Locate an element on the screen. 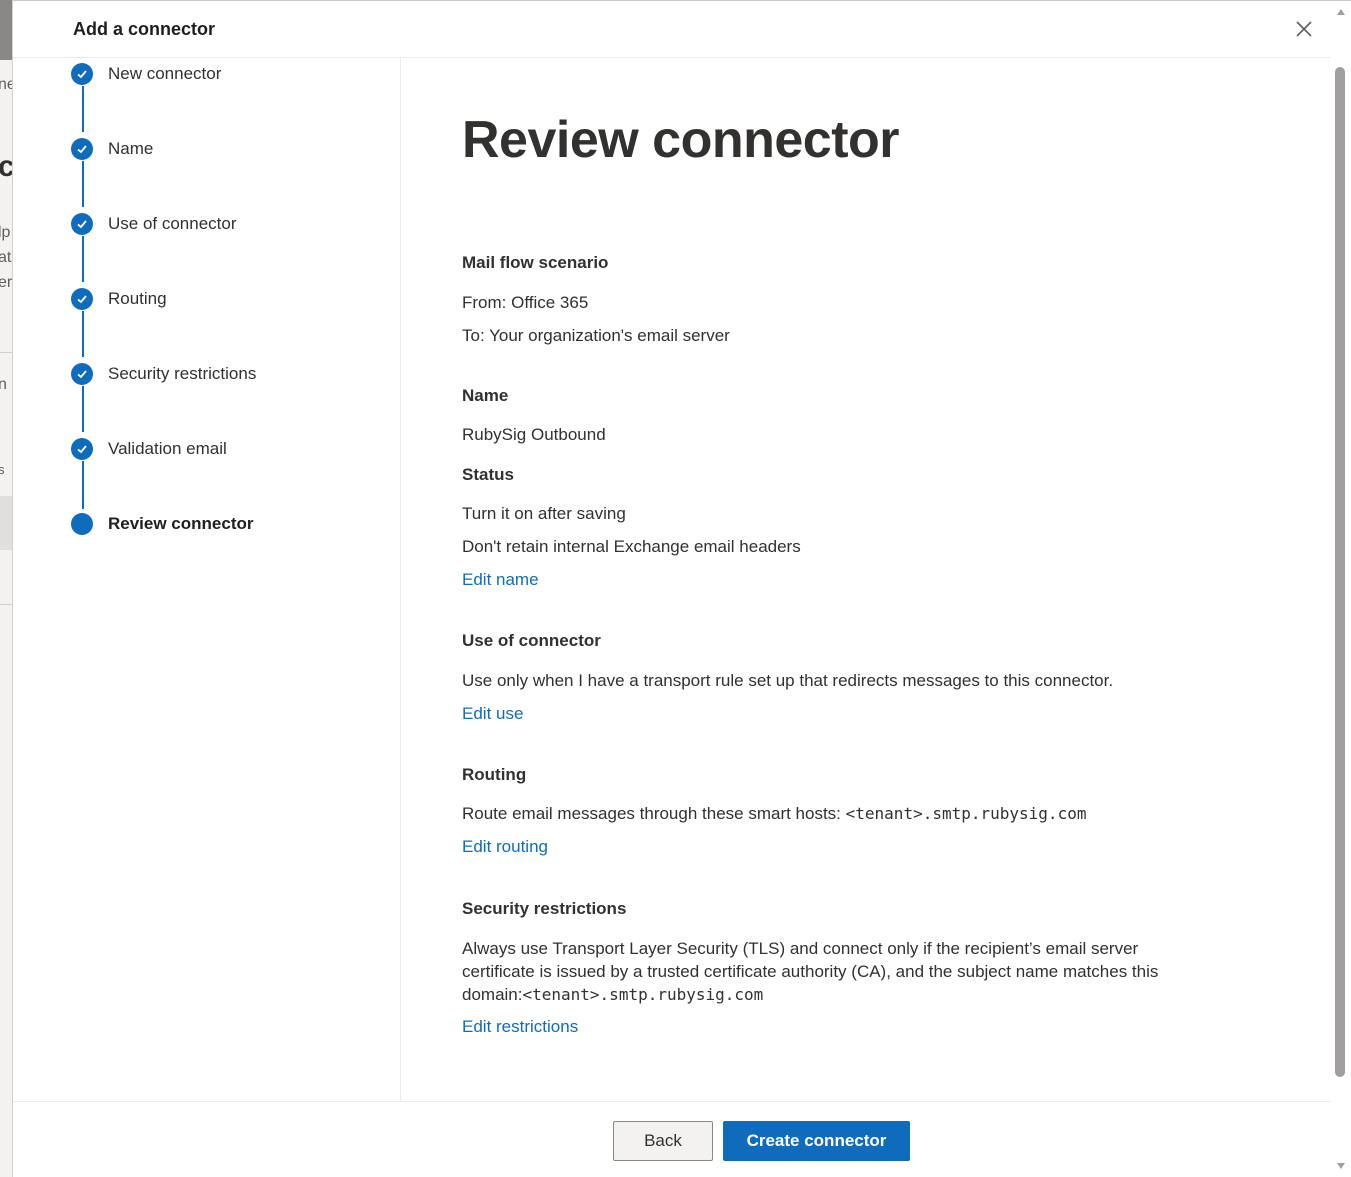 This screenshot has width=1351, height=1177. routing-smart-host: <tenant>.smtp.rubysig.com is located at coordinates (966, 813).